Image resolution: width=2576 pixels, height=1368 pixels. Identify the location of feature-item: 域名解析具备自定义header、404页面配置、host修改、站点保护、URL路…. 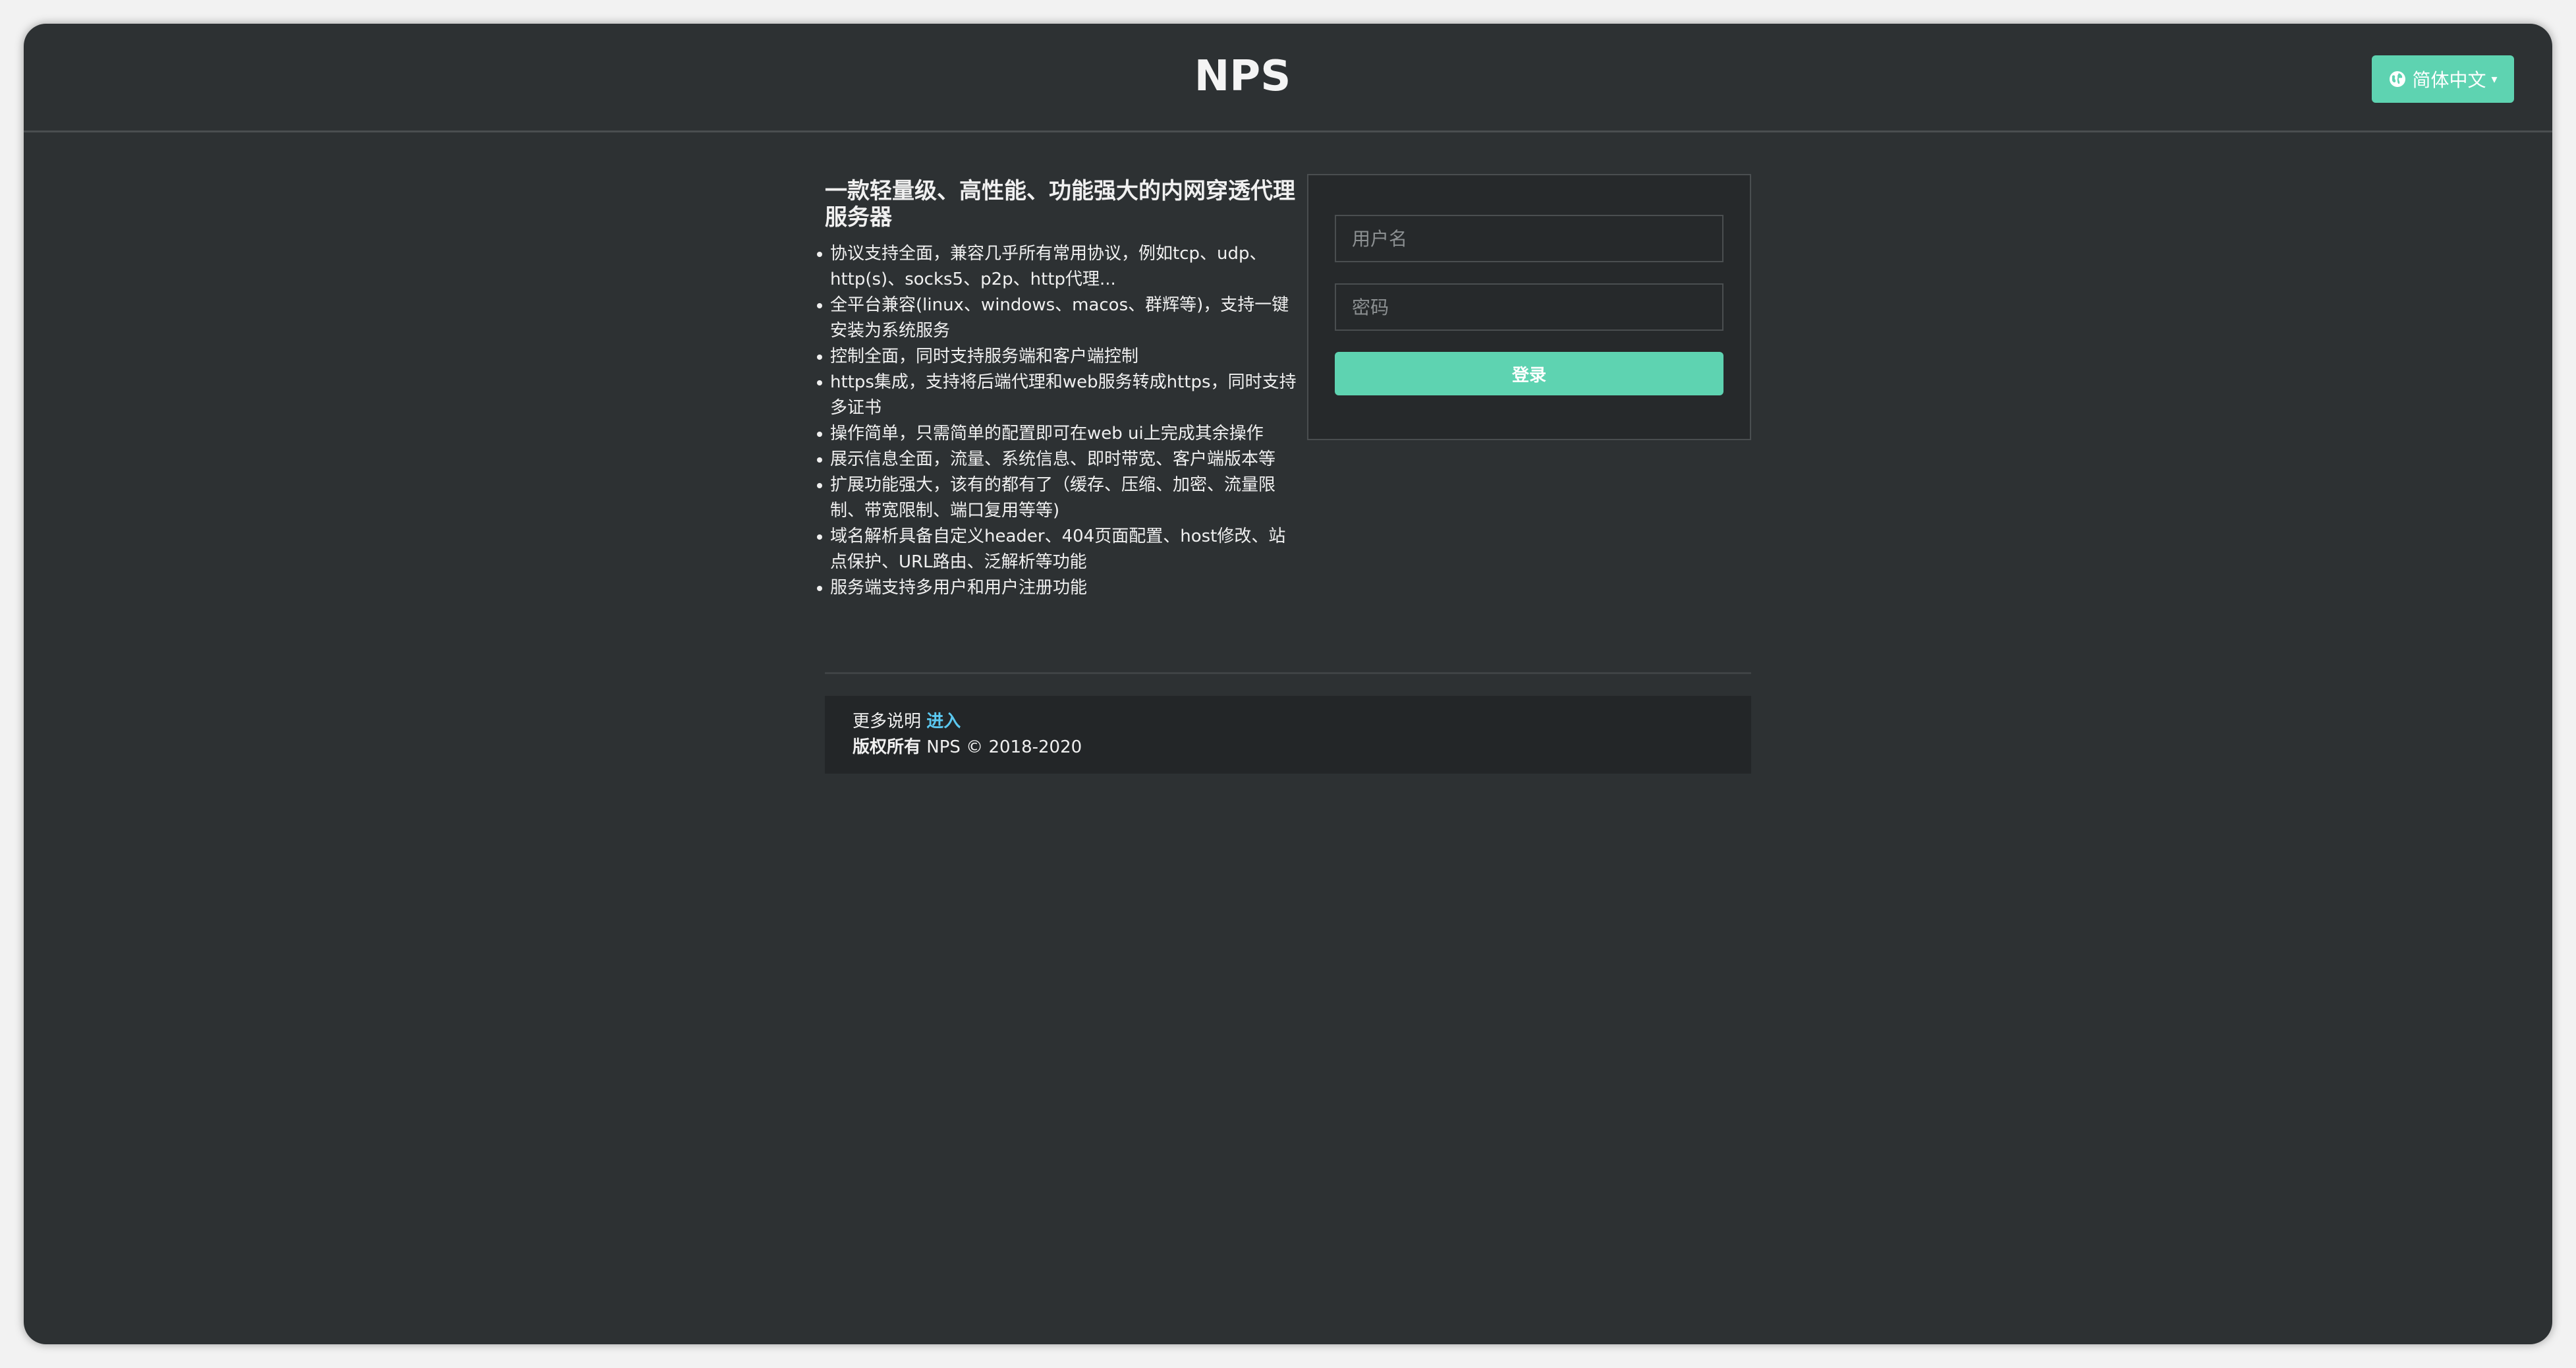
(1058, 549).